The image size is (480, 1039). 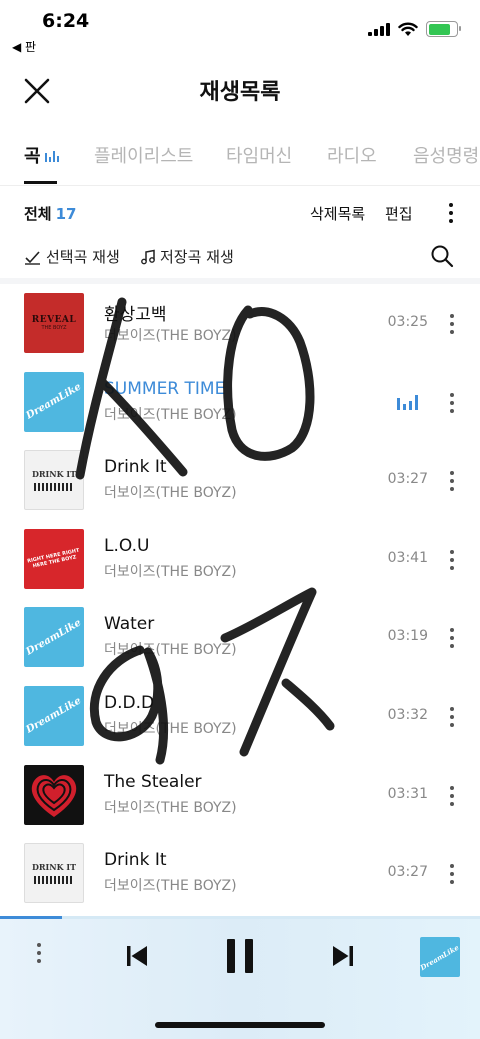 I want to click on album-cover-text: RIGHT HERE RIGHT HERE THE BOYZ, so click(x=53, y=558).